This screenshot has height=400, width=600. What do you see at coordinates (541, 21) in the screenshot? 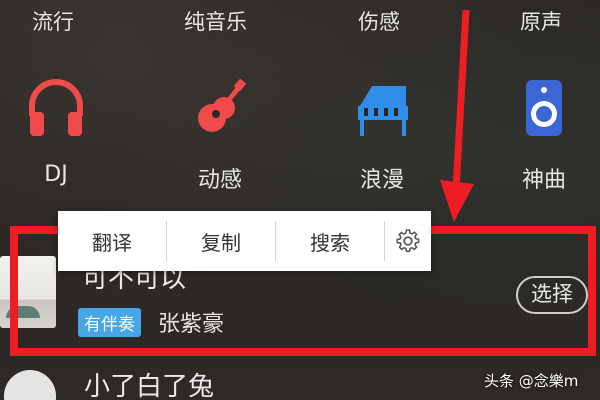
I see `category-soundtrack: 原声` at bounding box center [541, 21].